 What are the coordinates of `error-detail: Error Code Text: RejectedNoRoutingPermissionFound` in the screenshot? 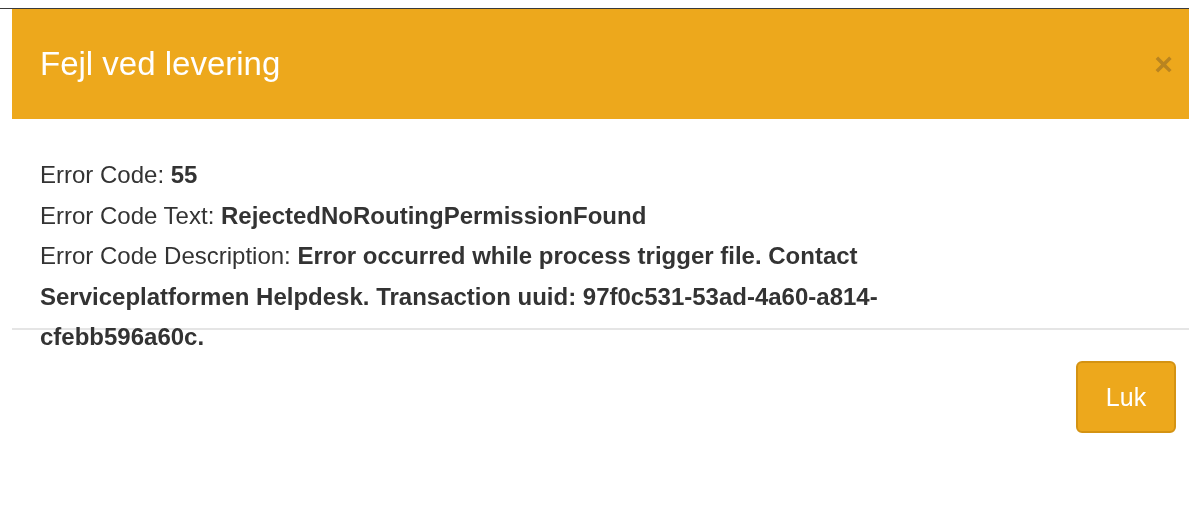 It's located at (344, 215).